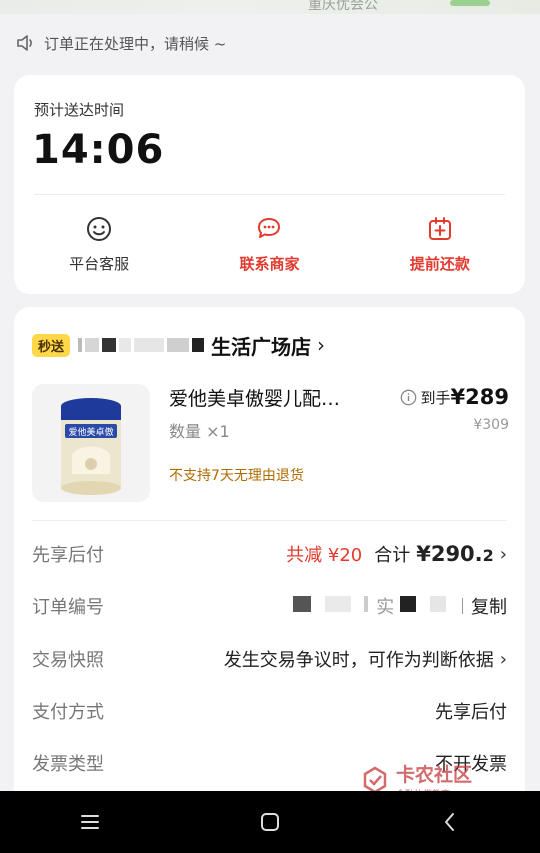 The height and width of the screenshot is (853, 540). I want to click on system-nav-bar, so click(270, 822).